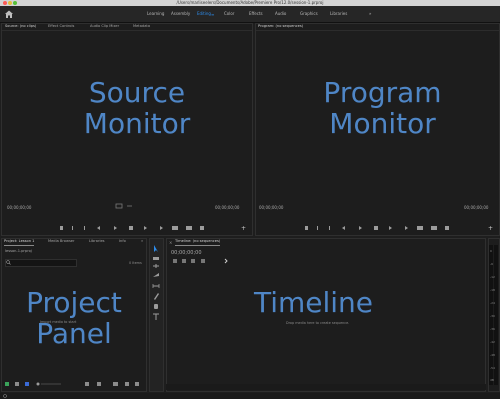 This screenshot has height=399, width=500. What do you see at coordinates (309, 14) in the screenshot?
I see `workspace-graphics: Graphics` at bounding box center [309, 14].